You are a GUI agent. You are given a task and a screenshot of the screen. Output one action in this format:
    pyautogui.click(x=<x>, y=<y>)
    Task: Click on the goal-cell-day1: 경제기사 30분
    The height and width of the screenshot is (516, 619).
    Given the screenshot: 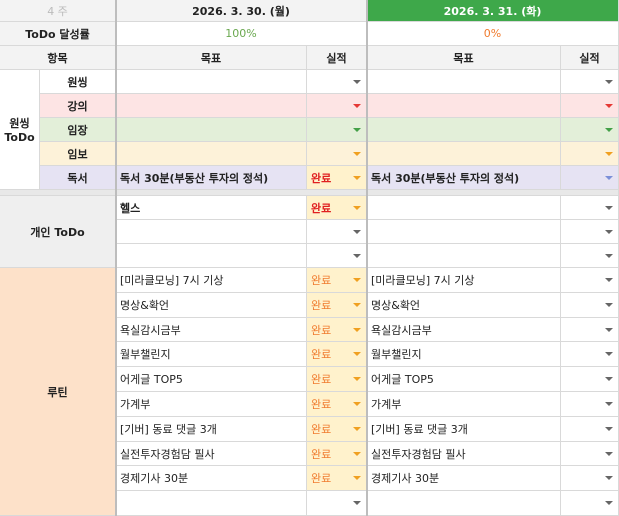 What is the action you would take?
    pyautogui.click(x=211, y=478)
    